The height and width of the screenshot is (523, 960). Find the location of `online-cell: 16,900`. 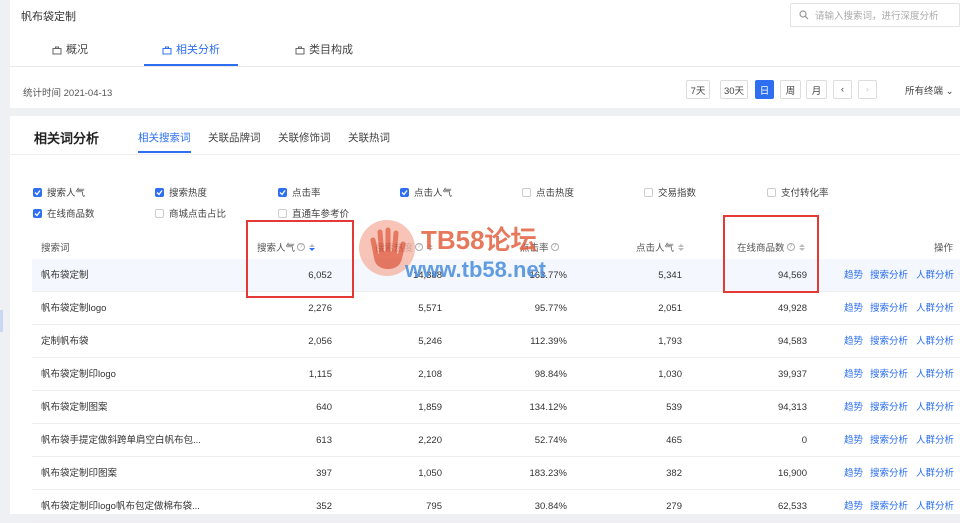

online-cell: 16,900 is located at coordinates (792, 473).